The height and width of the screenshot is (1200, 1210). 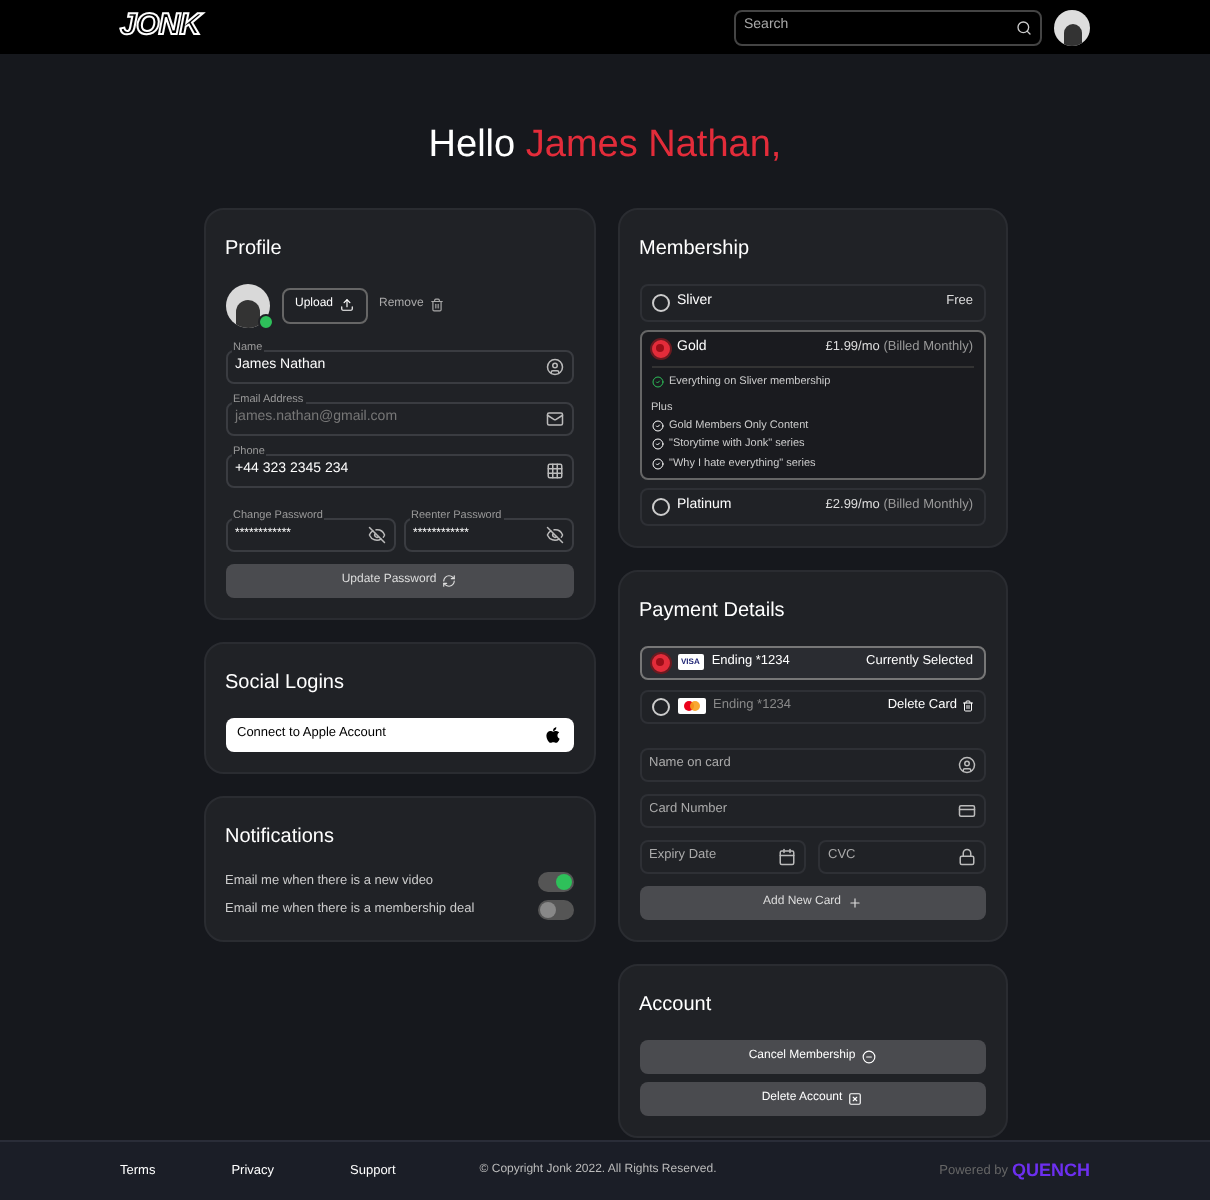 What do you see at coordinates (676, 1005) in the screenshot?
I see `card-title: Account` at bounding box center [676, 1005].